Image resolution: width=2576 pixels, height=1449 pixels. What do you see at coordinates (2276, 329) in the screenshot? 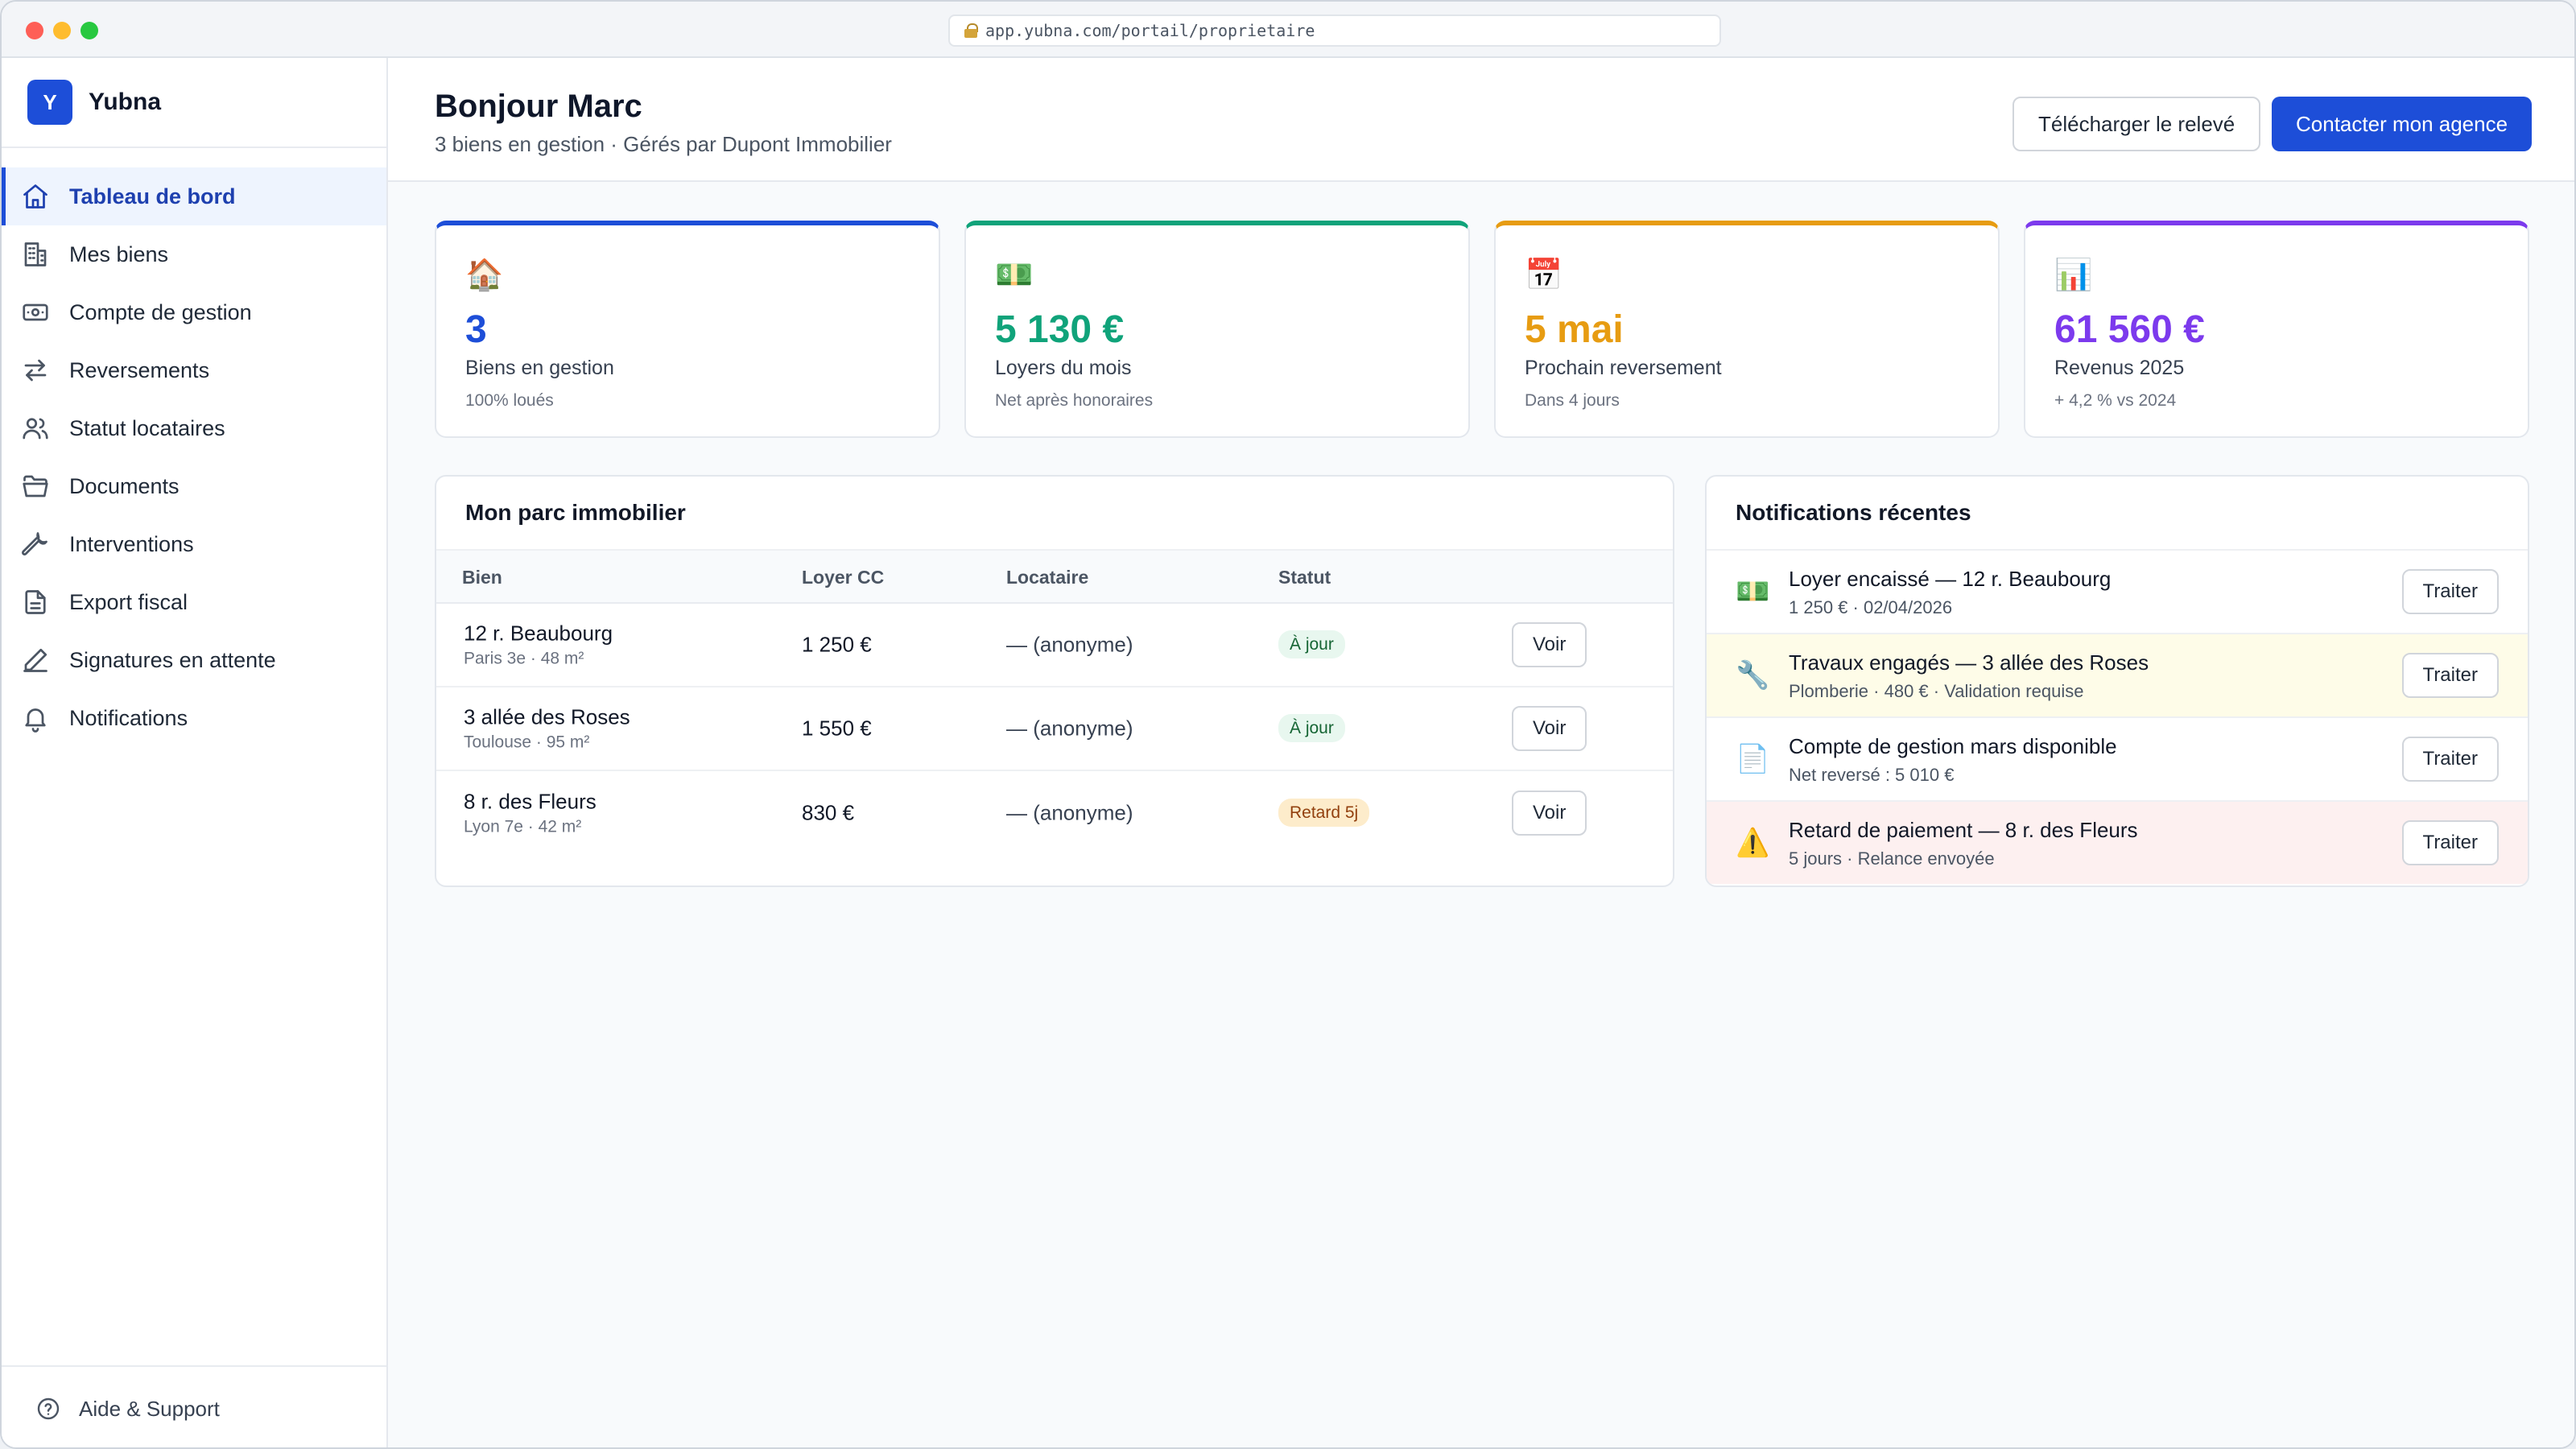
I see `stat-card-revenue: 📊 61 560 € Revenus 2025 + 4,2 % vs 2024` at bounding box center [2276, 329].